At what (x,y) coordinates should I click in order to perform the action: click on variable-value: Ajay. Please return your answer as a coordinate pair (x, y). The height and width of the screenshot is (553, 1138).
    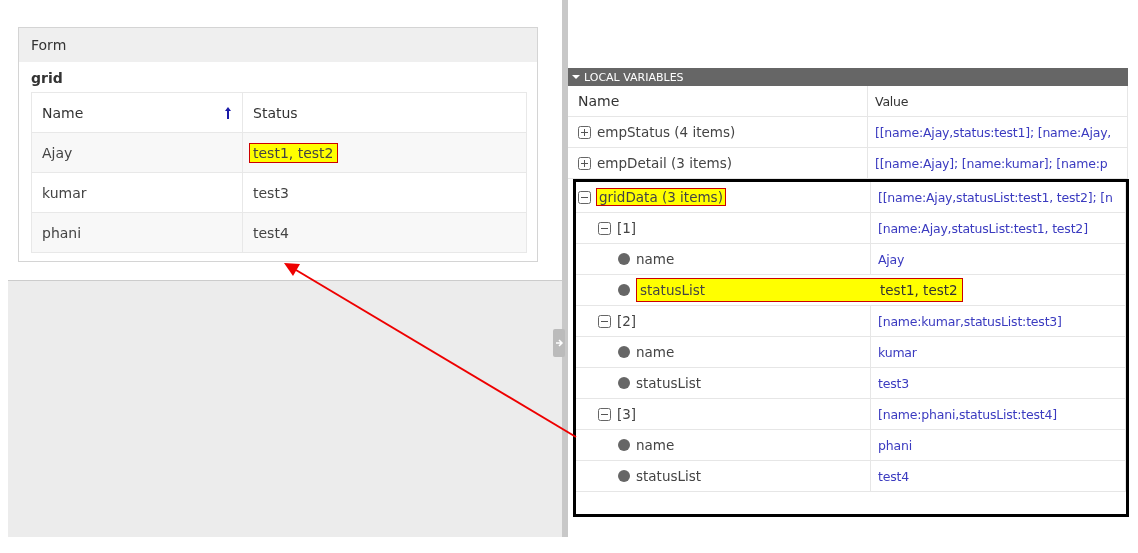
    Looking at the image, I should click on (891, 259).